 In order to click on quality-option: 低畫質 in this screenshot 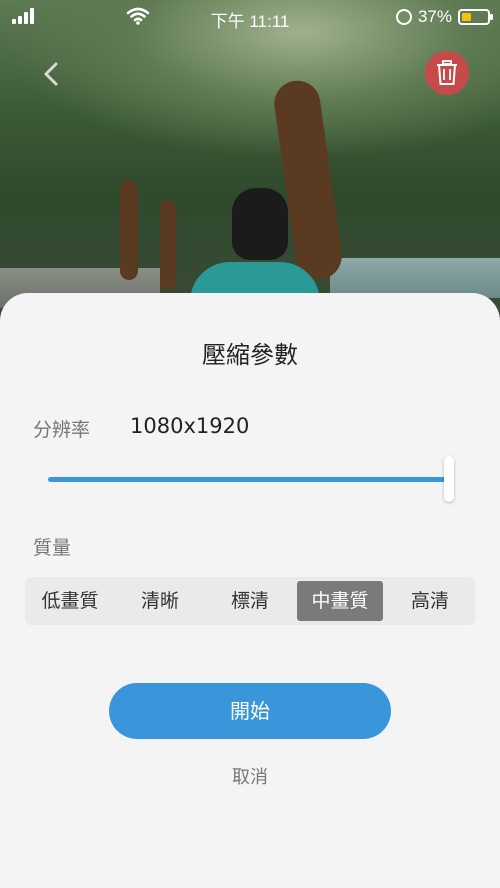, I will do `click(70, 601)`.